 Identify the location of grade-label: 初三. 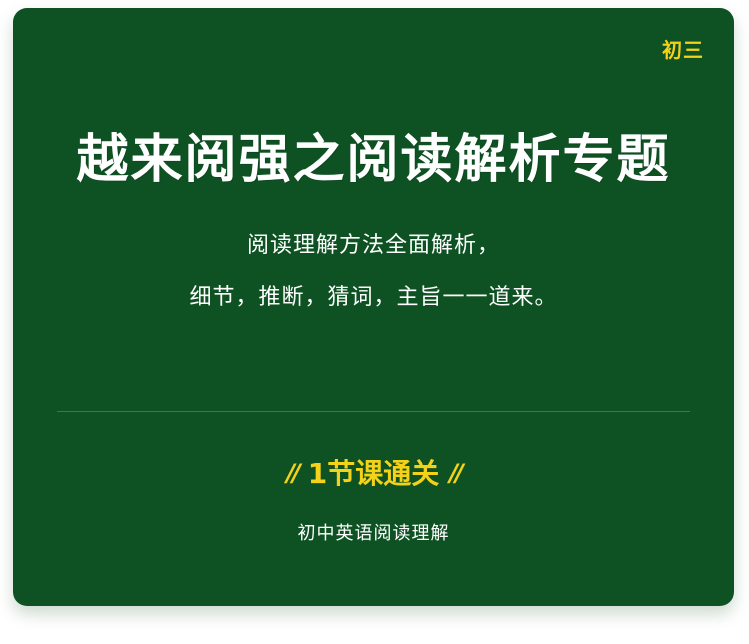
(683, 50).